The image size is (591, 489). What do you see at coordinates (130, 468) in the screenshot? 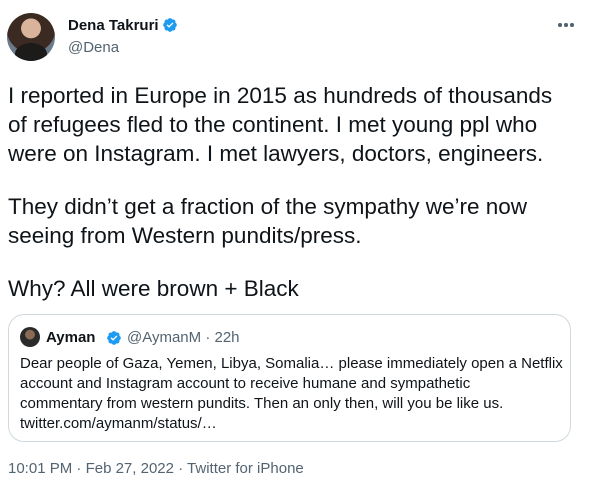
I see `tweet-date: Feb 27, 2022` at bounding box center [130, 468].